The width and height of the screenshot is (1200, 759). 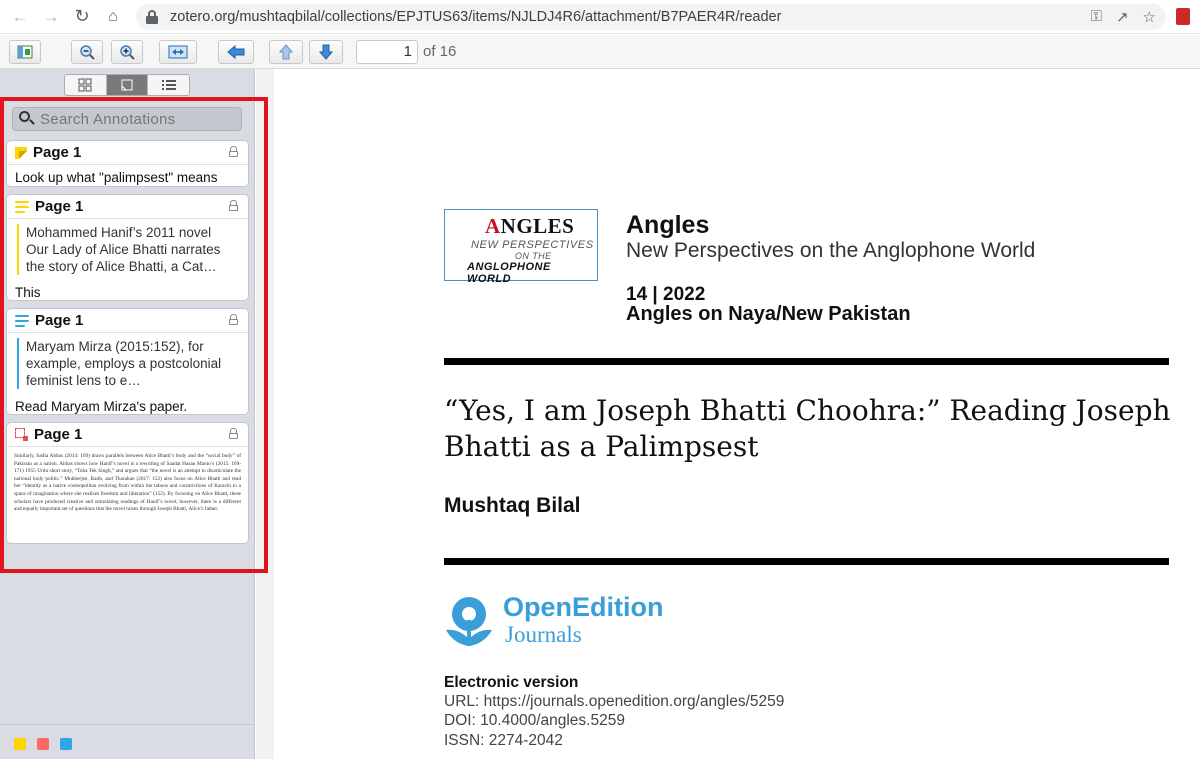 What do you see at coordinates (20, 17) in the screenshot?
I see `back-arrow-icon: ←` at bounding box center [20, 17].